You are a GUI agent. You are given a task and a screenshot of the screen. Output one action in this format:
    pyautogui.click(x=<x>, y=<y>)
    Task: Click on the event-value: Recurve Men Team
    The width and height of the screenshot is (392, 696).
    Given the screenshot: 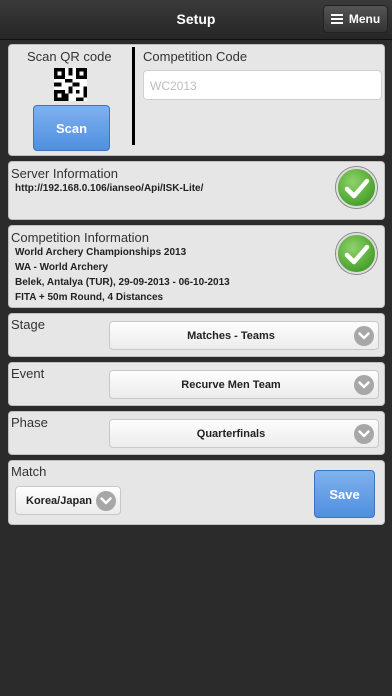 What is the action you would take?
    pyautogui.click(x=231, y=385)
    